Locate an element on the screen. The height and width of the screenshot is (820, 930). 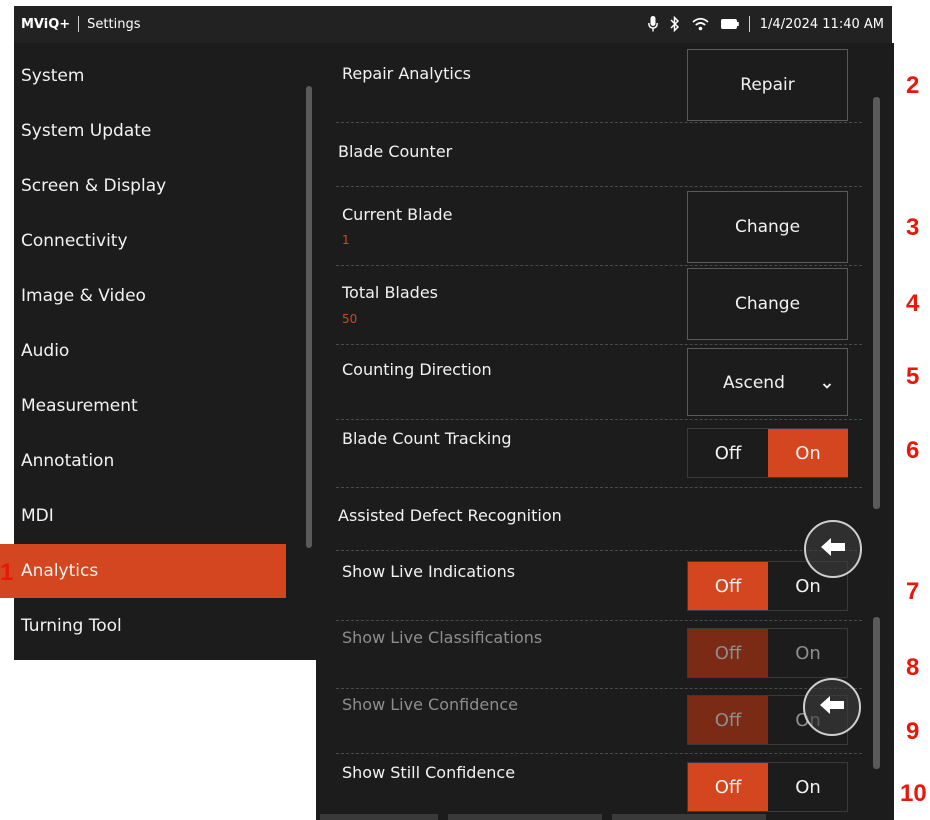
blade-count-tracking-toggle: Off On is located at coordinates (767, 453).